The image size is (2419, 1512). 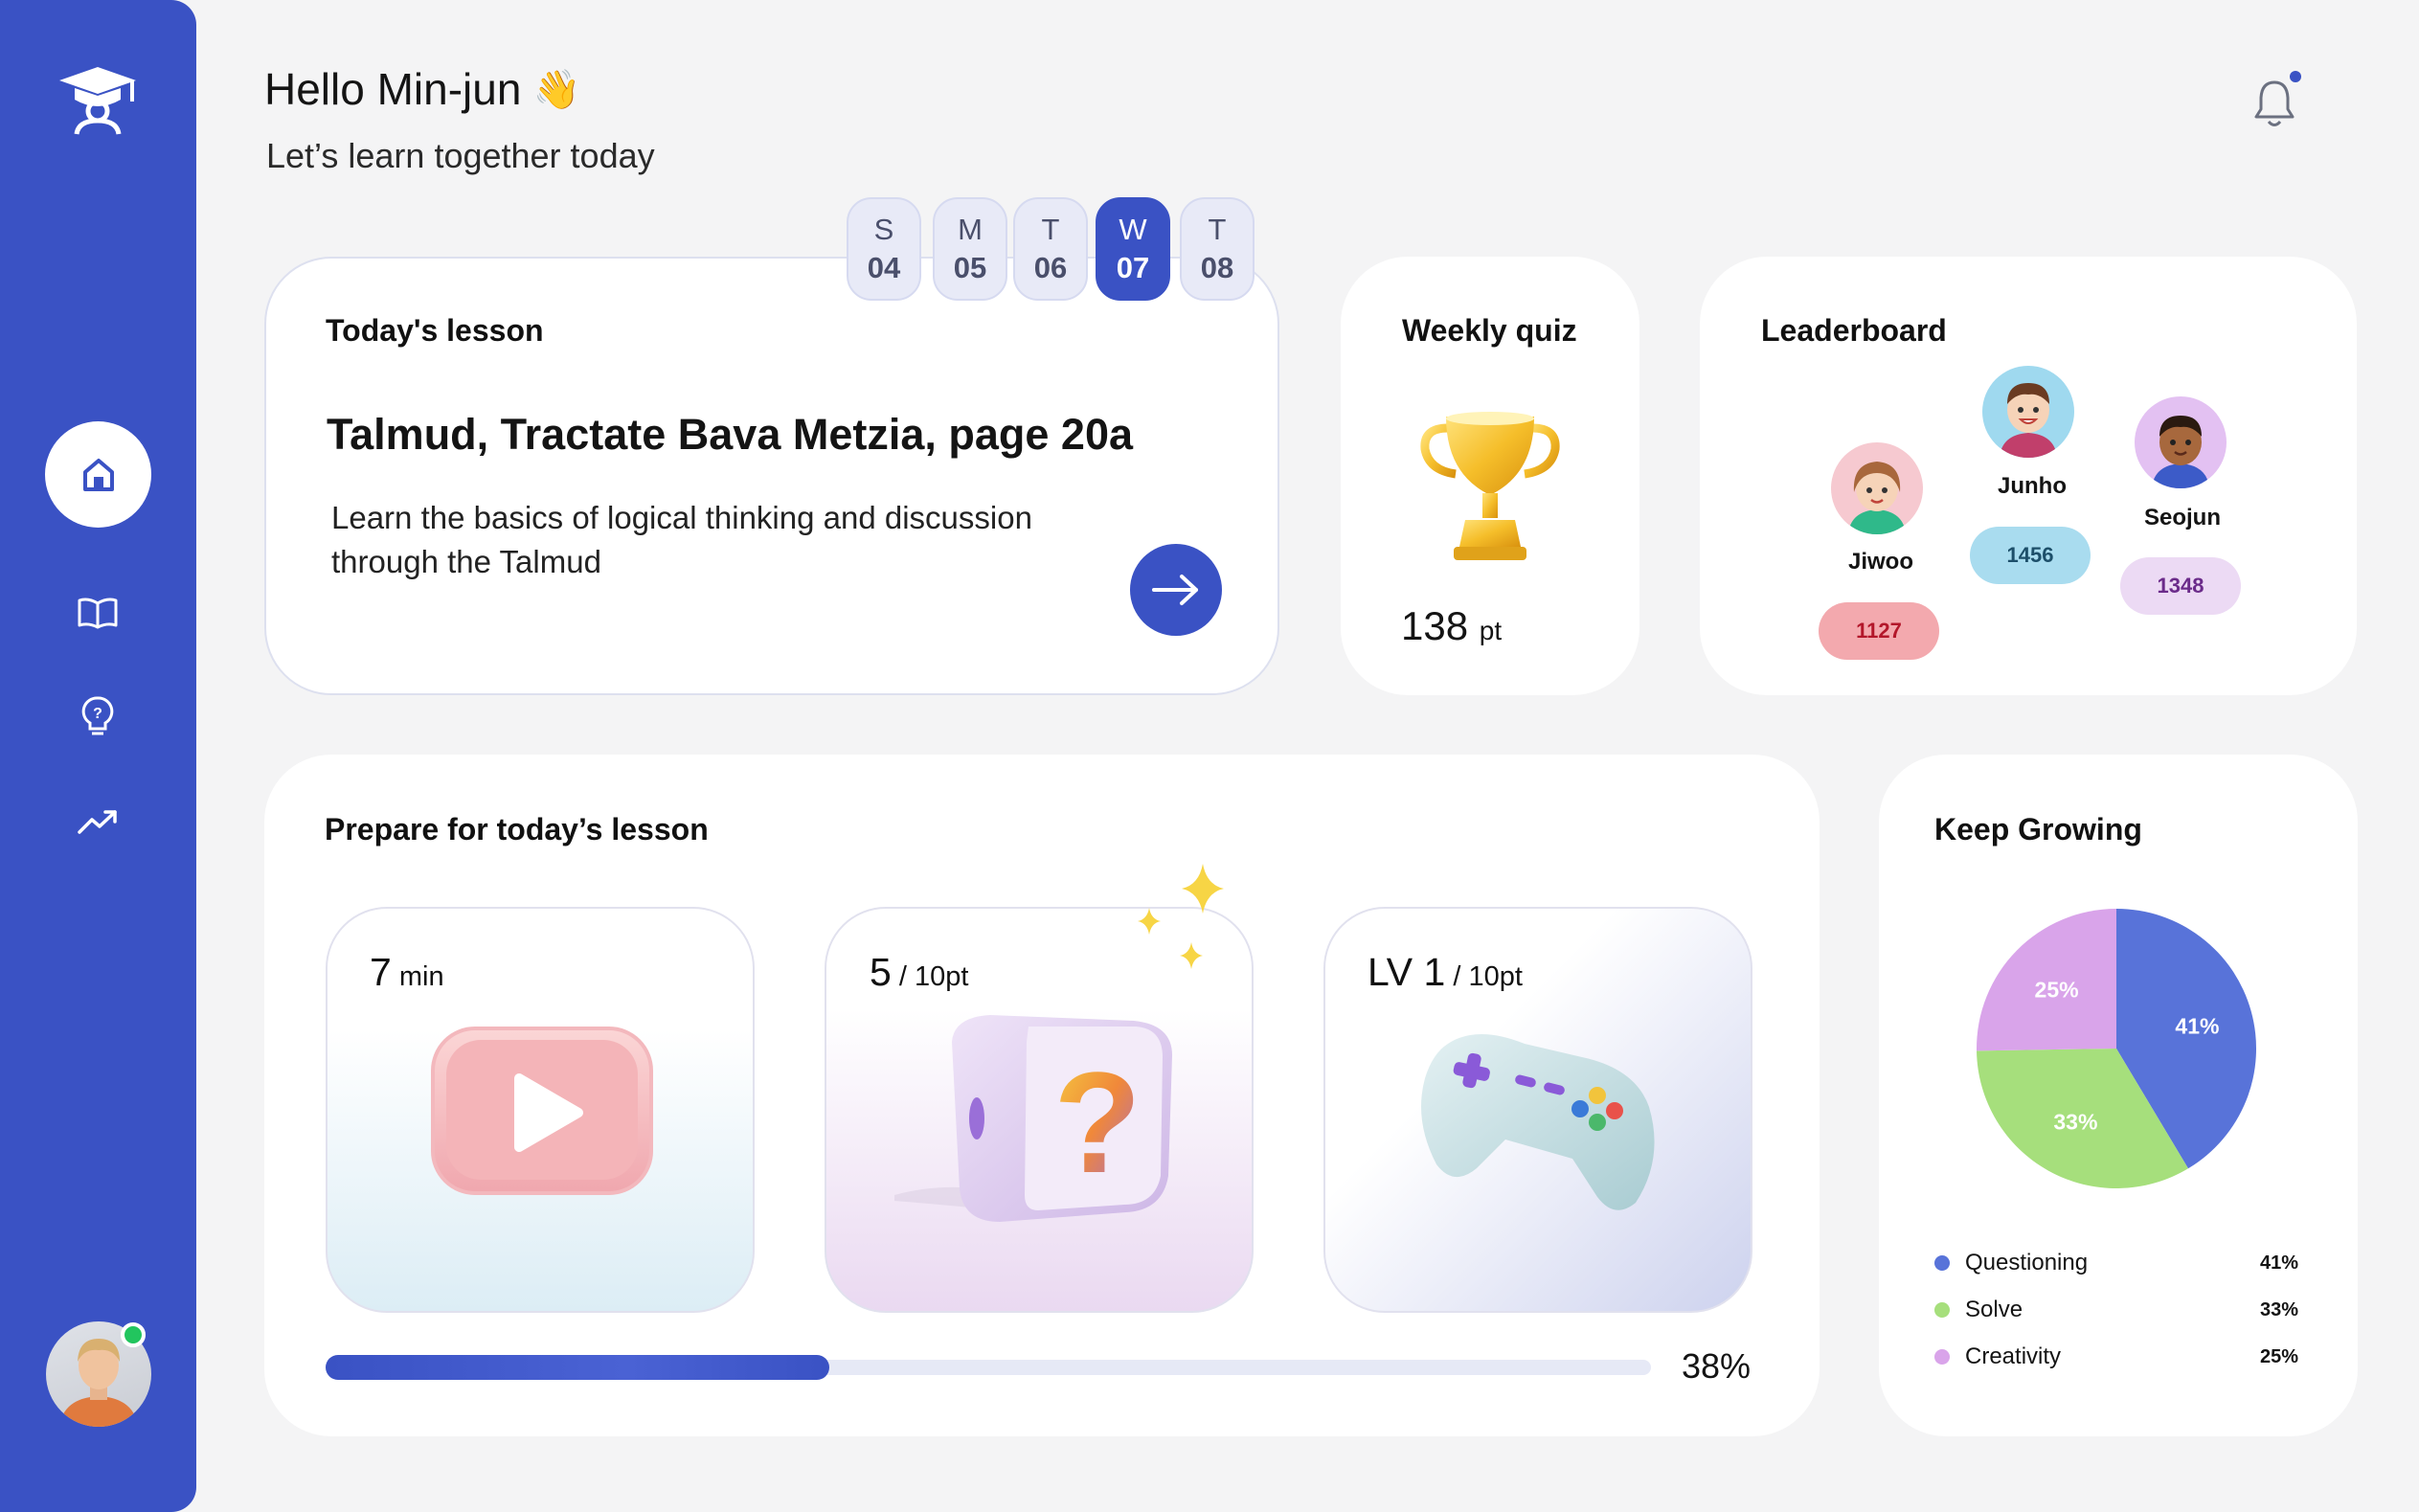 What do you see at coordinates (1717, 1366) in the screenshot?
I see `progress-percent: 38%` at bounding box center [1717, 1366].